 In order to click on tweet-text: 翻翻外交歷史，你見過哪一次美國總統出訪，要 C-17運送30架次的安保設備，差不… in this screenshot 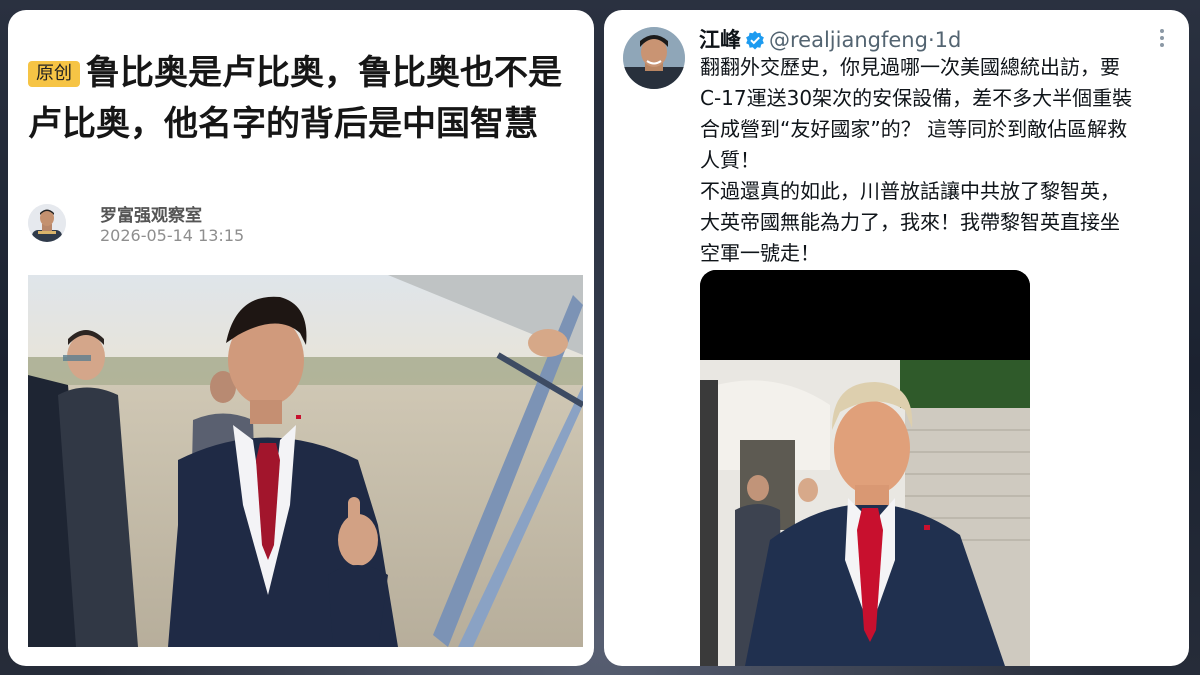, I will do `click(940, 160)`.